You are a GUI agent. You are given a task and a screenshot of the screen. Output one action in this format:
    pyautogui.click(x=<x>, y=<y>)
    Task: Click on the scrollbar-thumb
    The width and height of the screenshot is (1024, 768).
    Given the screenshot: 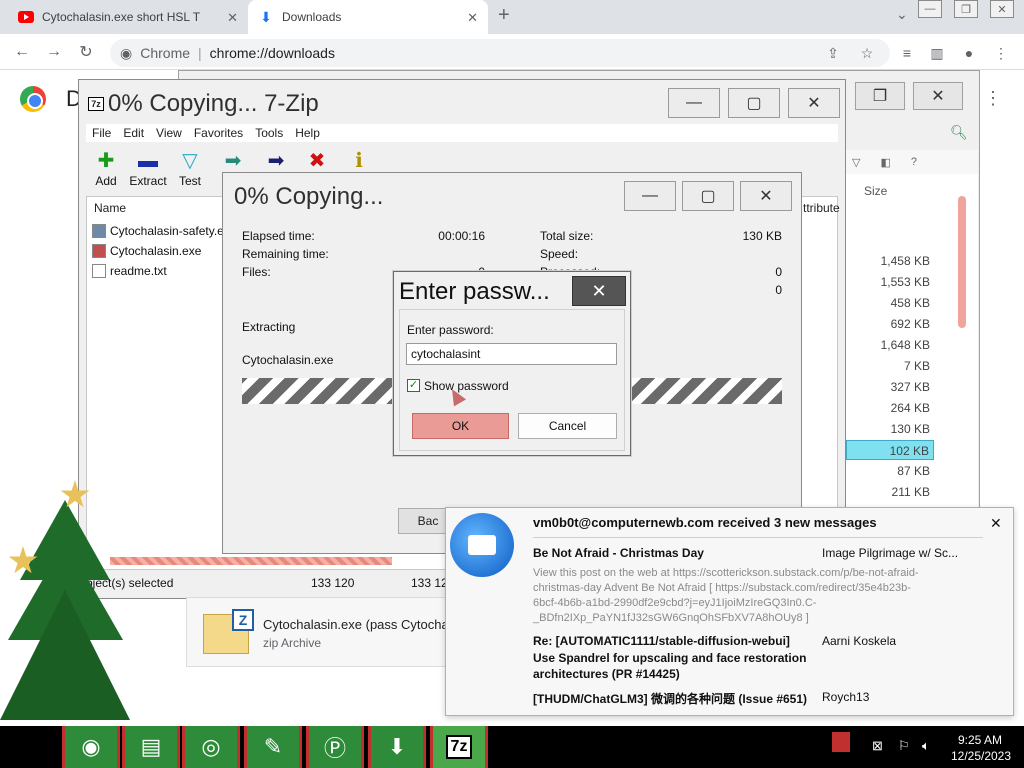 What is the action you would take?
    pyautogui.click(x=962, y=262)
    